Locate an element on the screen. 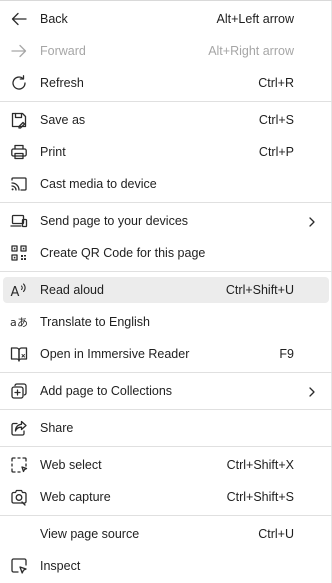 Image resolution: width=332 pixels, height=583 pixels. menu-item-label: Web select is located at coordinates (71, 465).